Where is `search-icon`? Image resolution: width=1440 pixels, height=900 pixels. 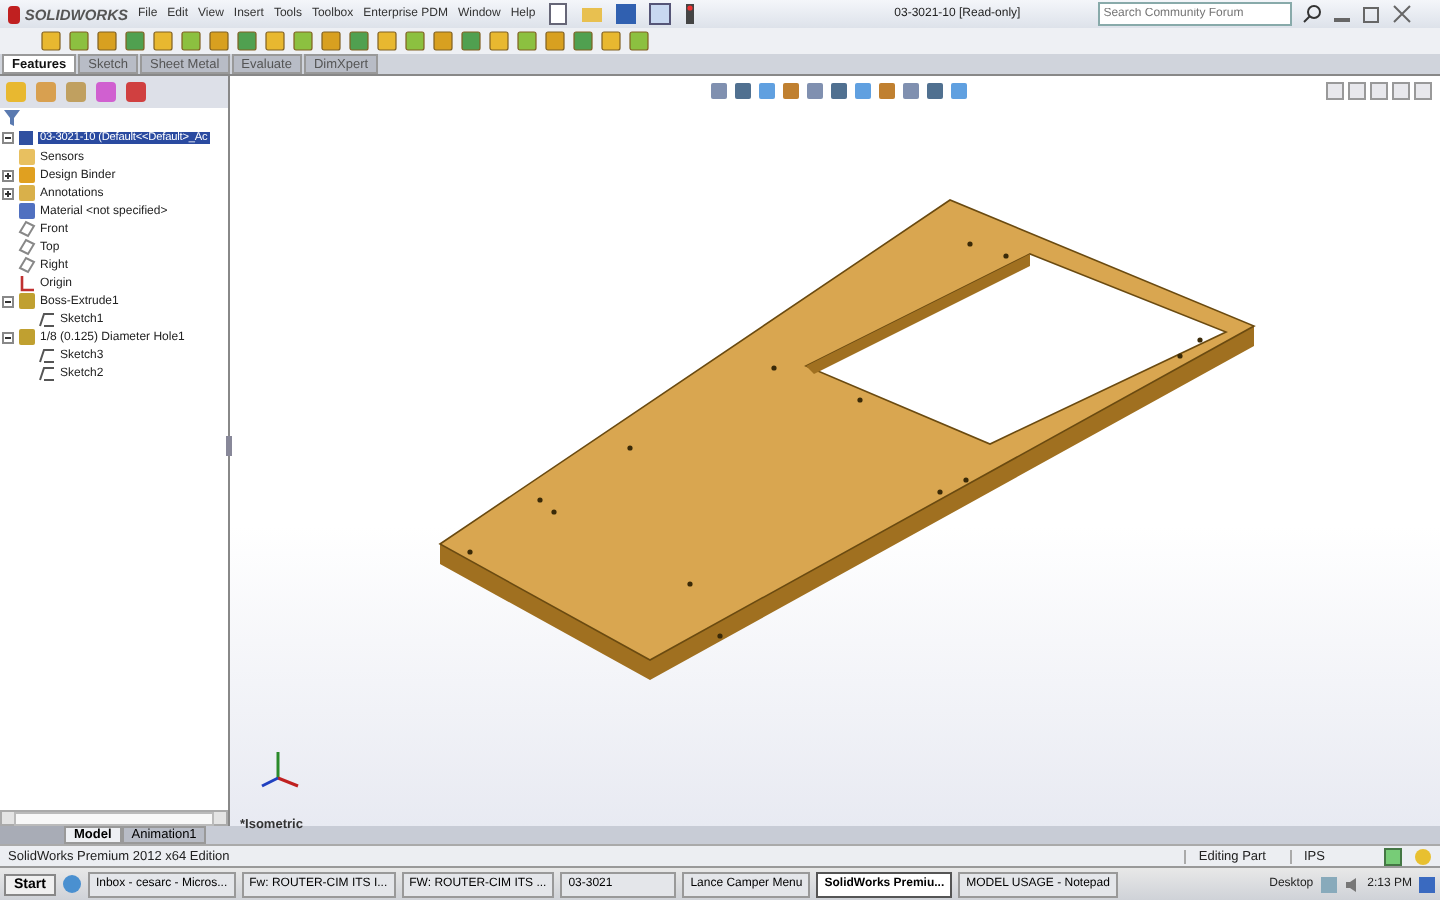
search-icon is located at coordinates (1311, 14).